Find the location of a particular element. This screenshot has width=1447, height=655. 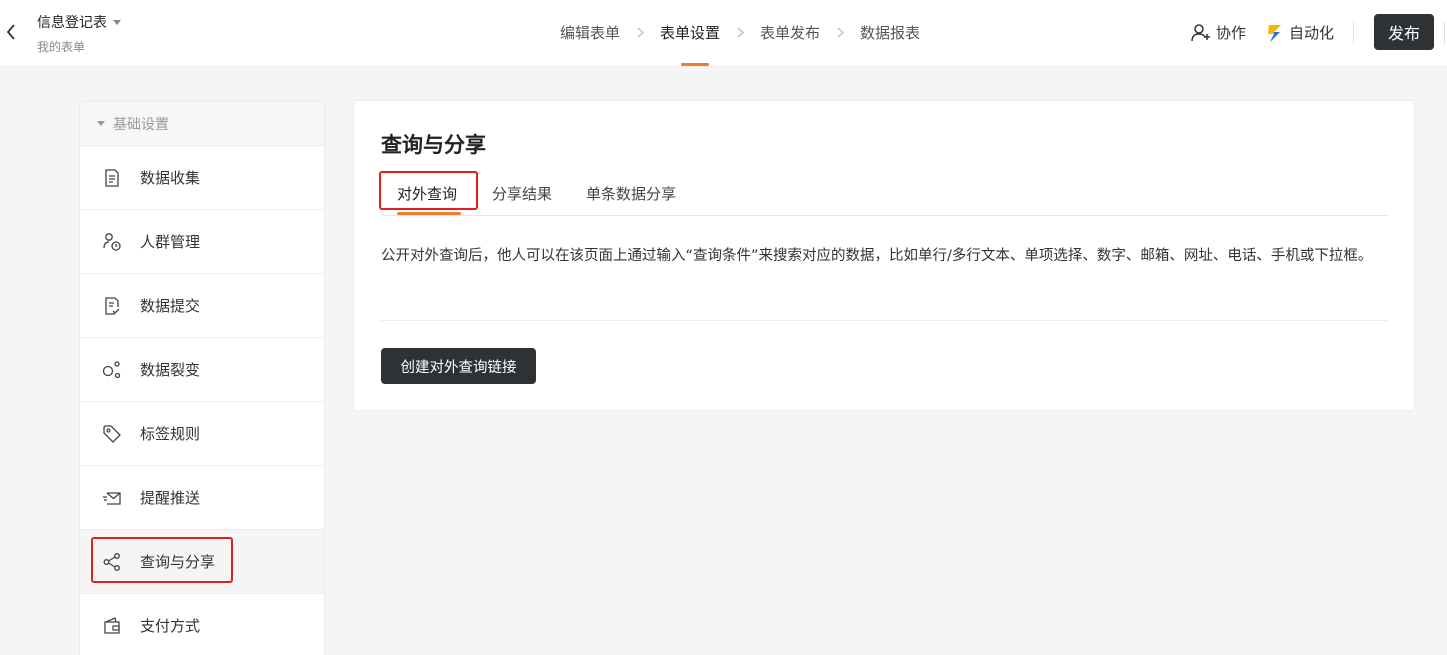

sidebar-item-label: 人群管理 is located at coordinates (170, 242).